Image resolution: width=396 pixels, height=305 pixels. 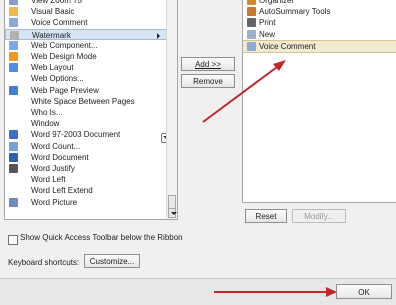 What do you see at coordinates (53, 168) in the screenshot?
I see `list-item-label: Word Justify` at bounding box center [53, 168].